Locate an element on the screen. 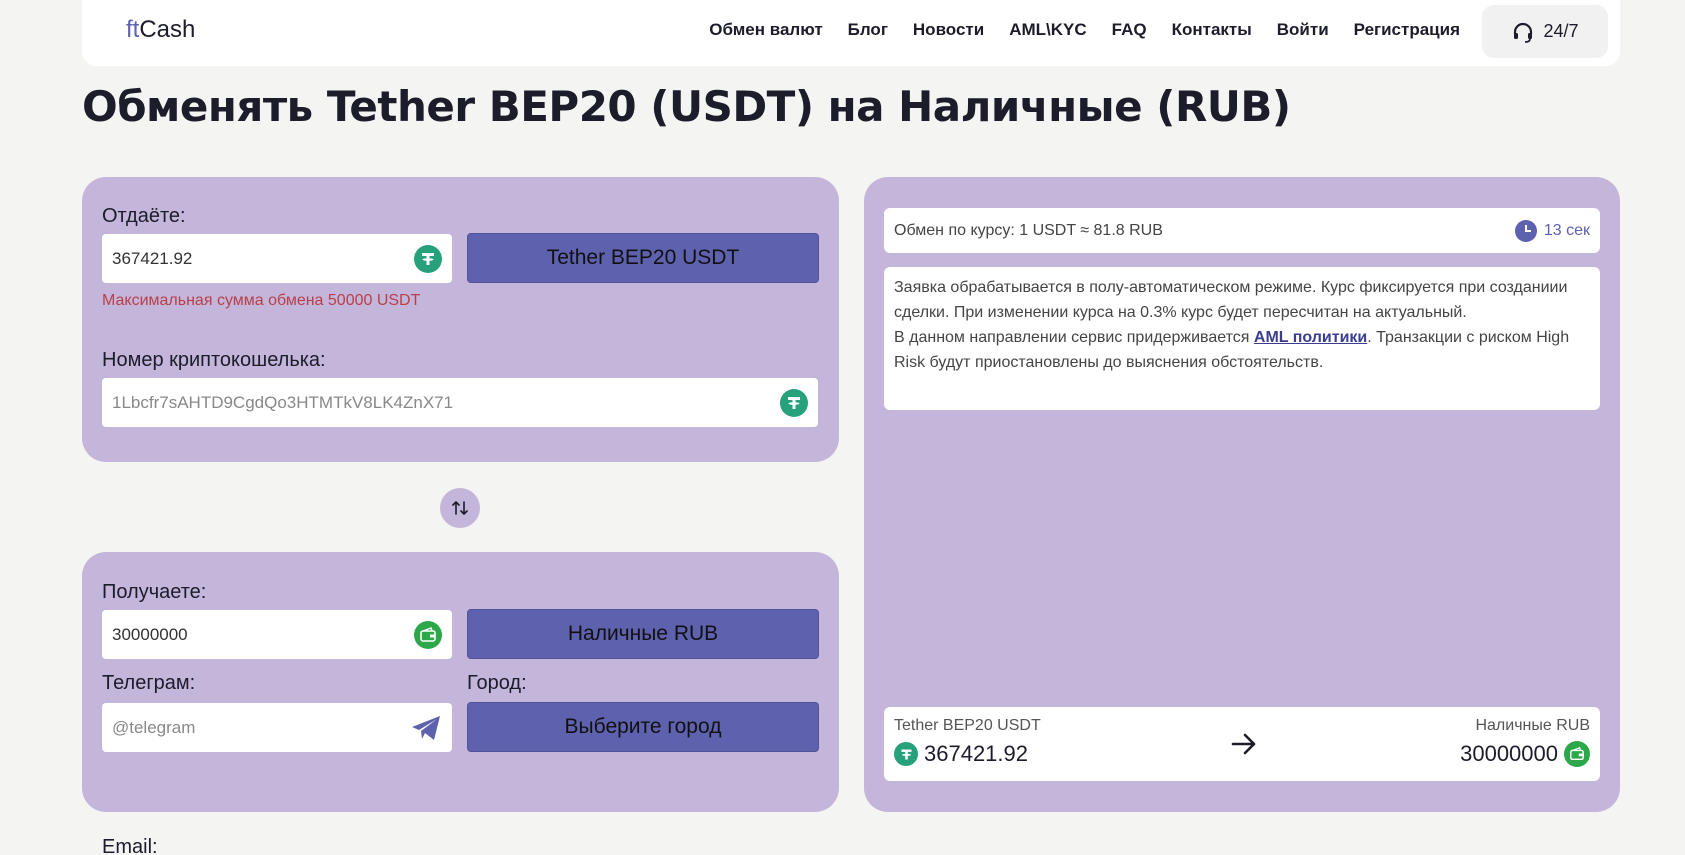 The height and width of the screenshot is (855, 1685). nav-blog: Блог is located at coordinates (868, 30).